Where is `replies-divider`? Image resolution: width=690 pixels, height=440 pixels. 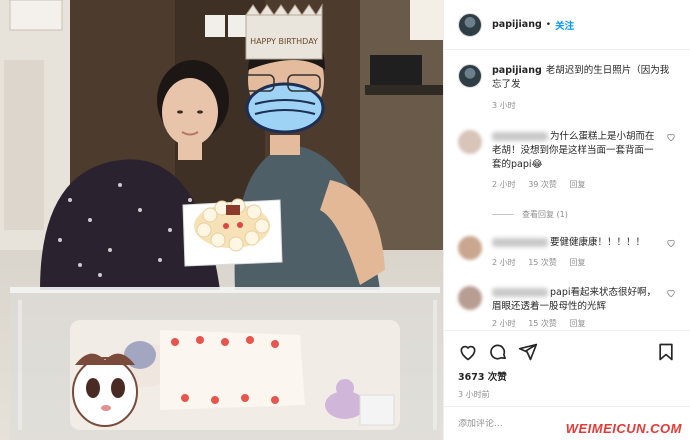 replies-divider is located at coordinates (503, 214).